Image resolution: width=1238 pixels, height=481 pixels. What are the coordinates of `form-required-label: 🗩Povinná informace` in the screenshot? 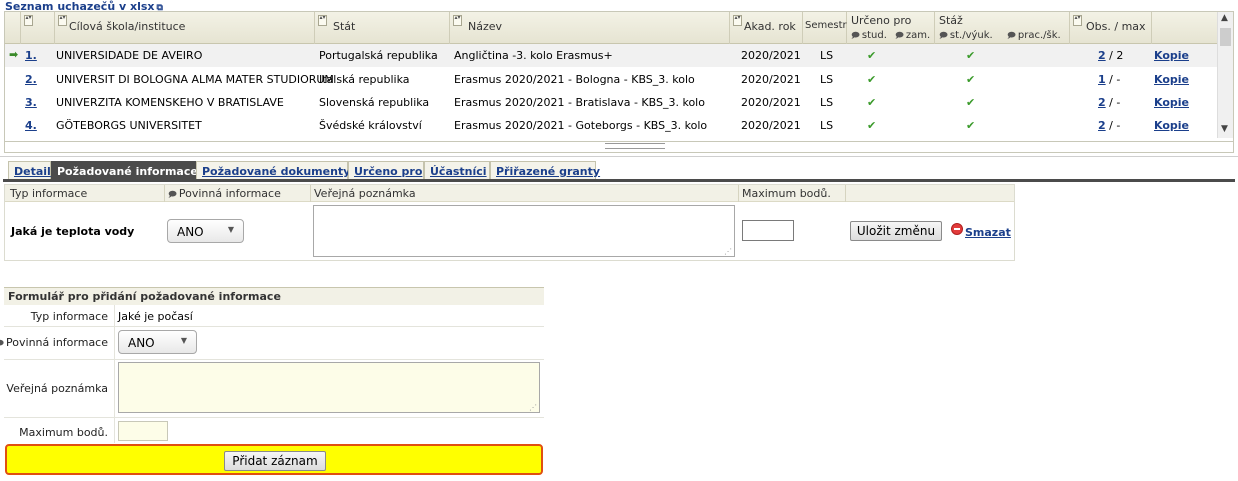 It's located at (54, 344).